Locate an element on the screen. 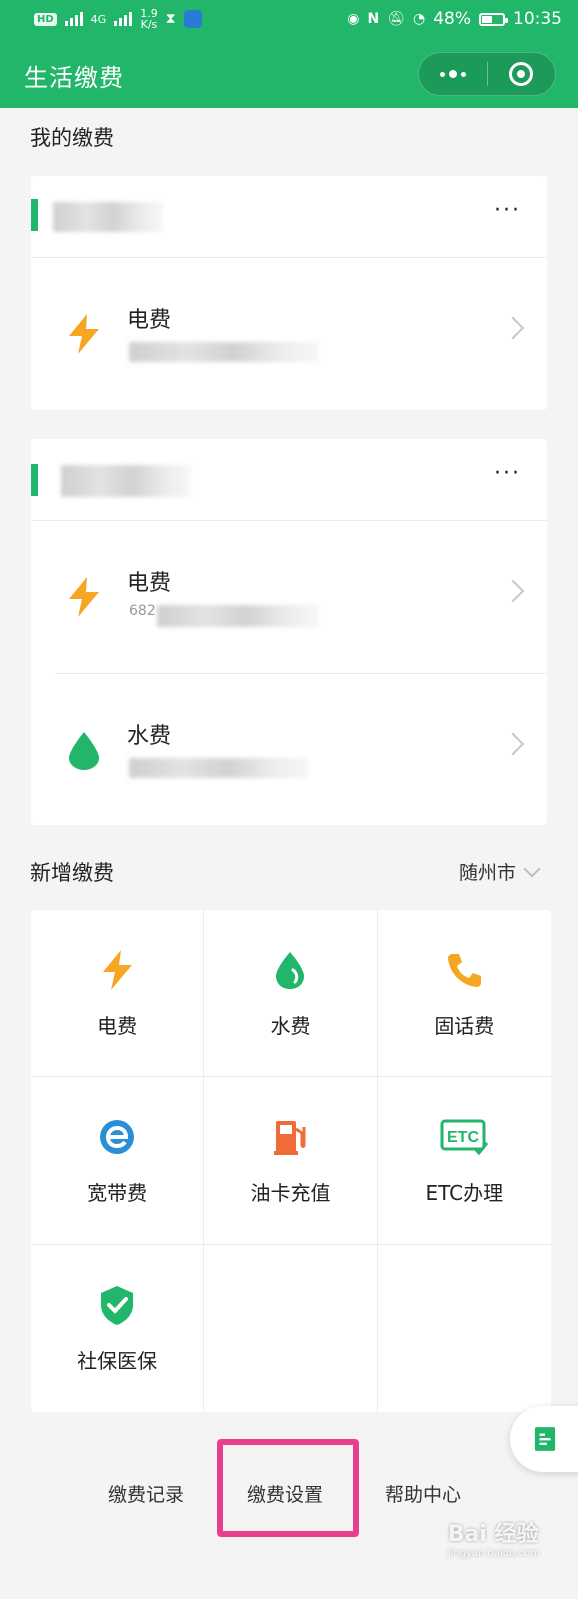  status-left: HD 4G 1.9 K/s ⧗ is located at coordinates (118, 19).